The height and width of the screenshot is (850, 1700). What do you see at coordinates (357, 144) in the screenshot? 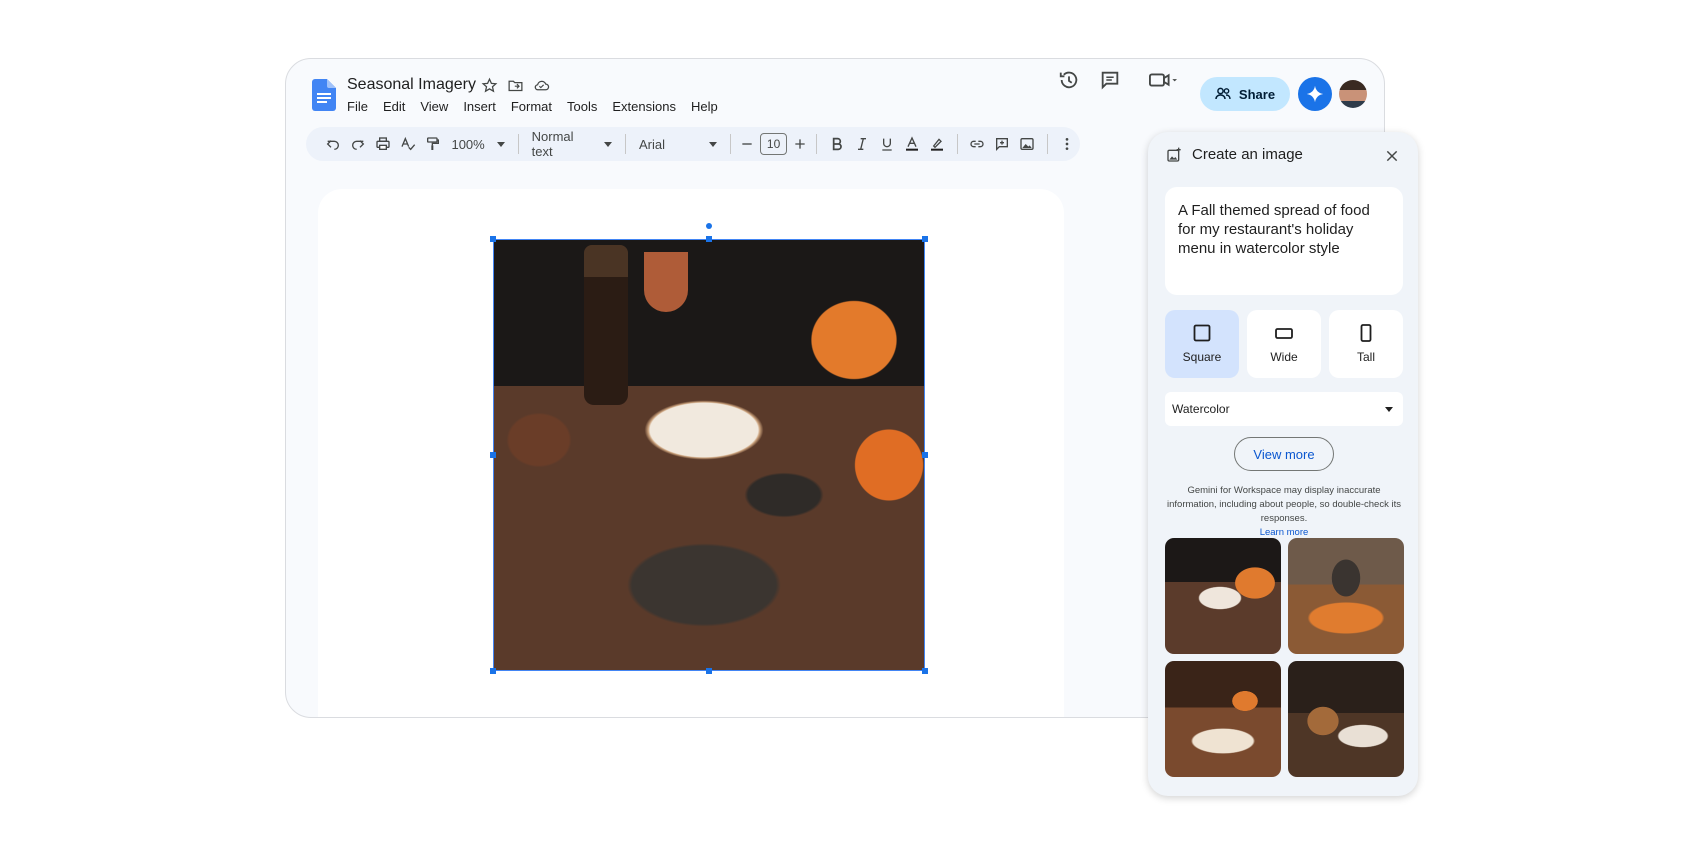
I see `redo-icon` at bounding box center [357, 144].